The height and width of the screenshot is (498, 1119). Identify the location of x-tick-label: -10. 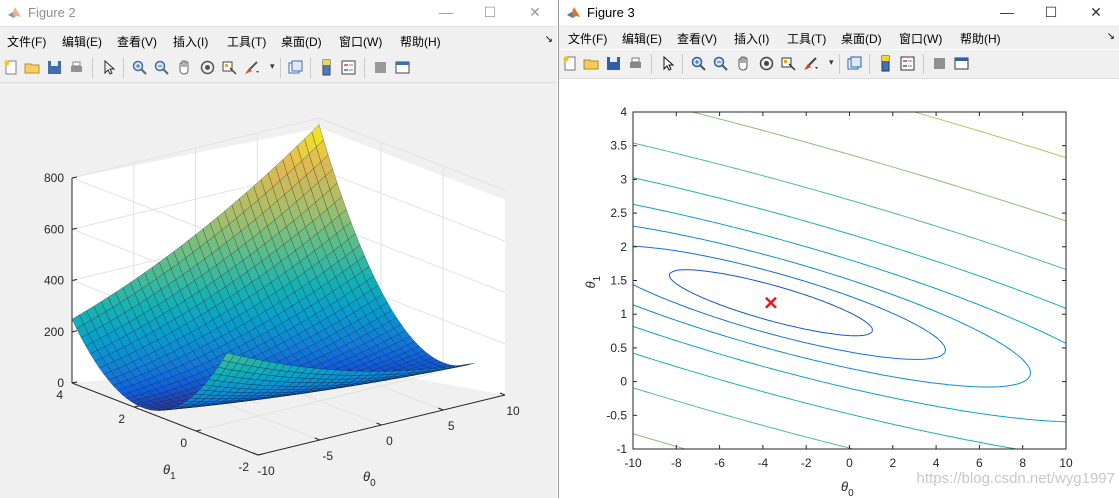
(266, 471).